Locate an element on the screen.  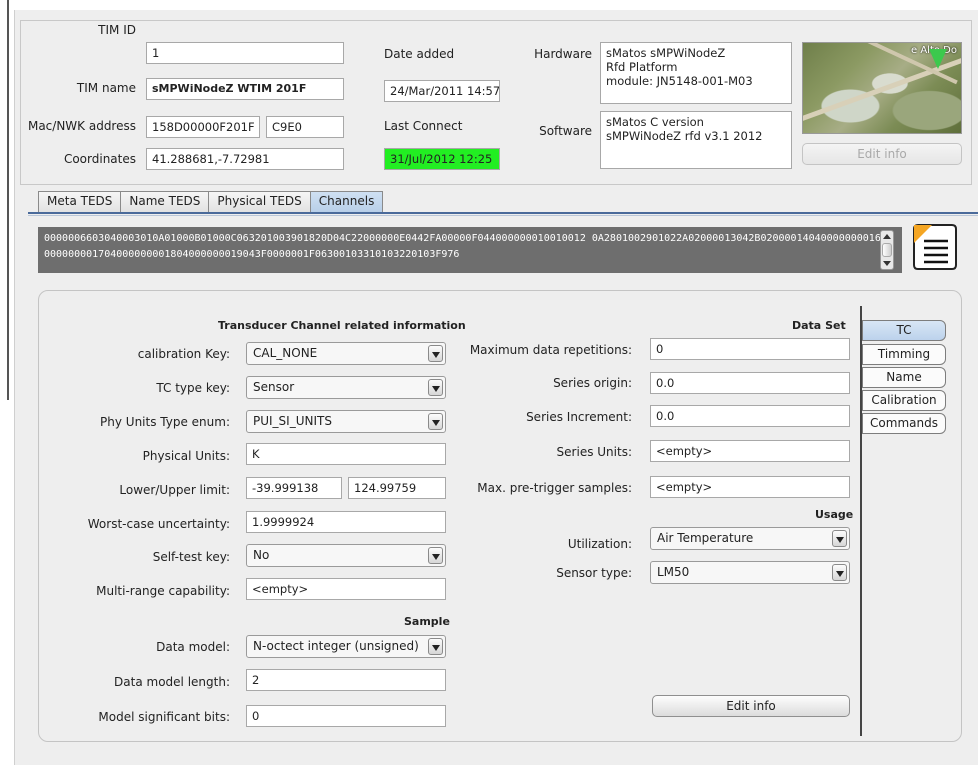
series-increment-field: 0.0 is located at coordinates (750, 416).